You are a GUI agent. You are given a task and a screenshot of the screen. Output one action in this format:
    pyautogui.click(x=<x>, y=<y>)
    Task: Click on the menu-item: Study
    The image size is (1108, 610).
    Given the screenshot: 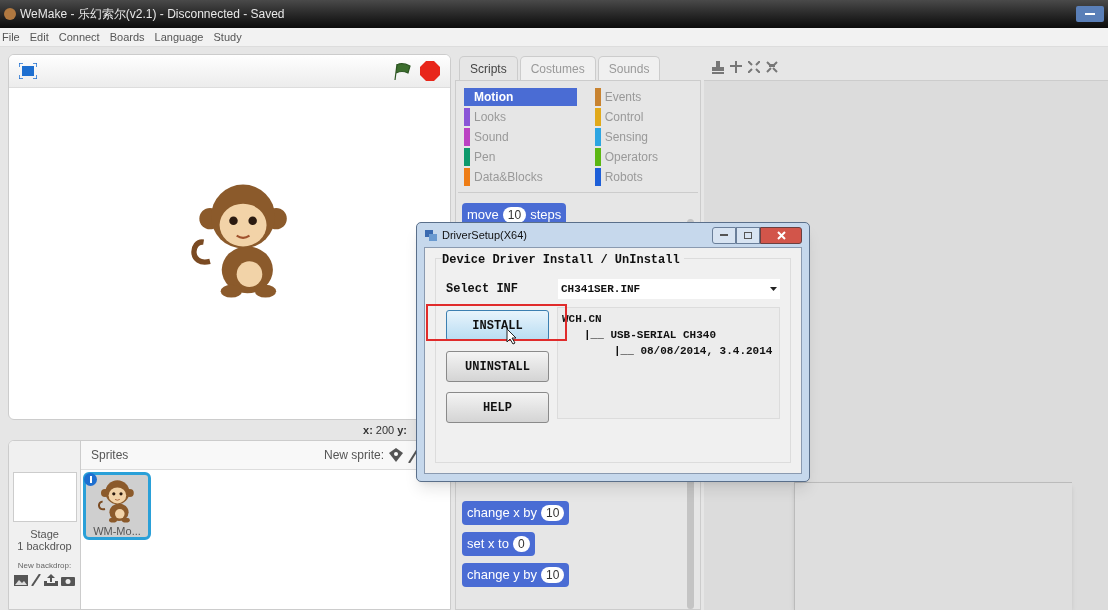 What is the action you would take?
    pyautogui.click(x=227, y=37)
    